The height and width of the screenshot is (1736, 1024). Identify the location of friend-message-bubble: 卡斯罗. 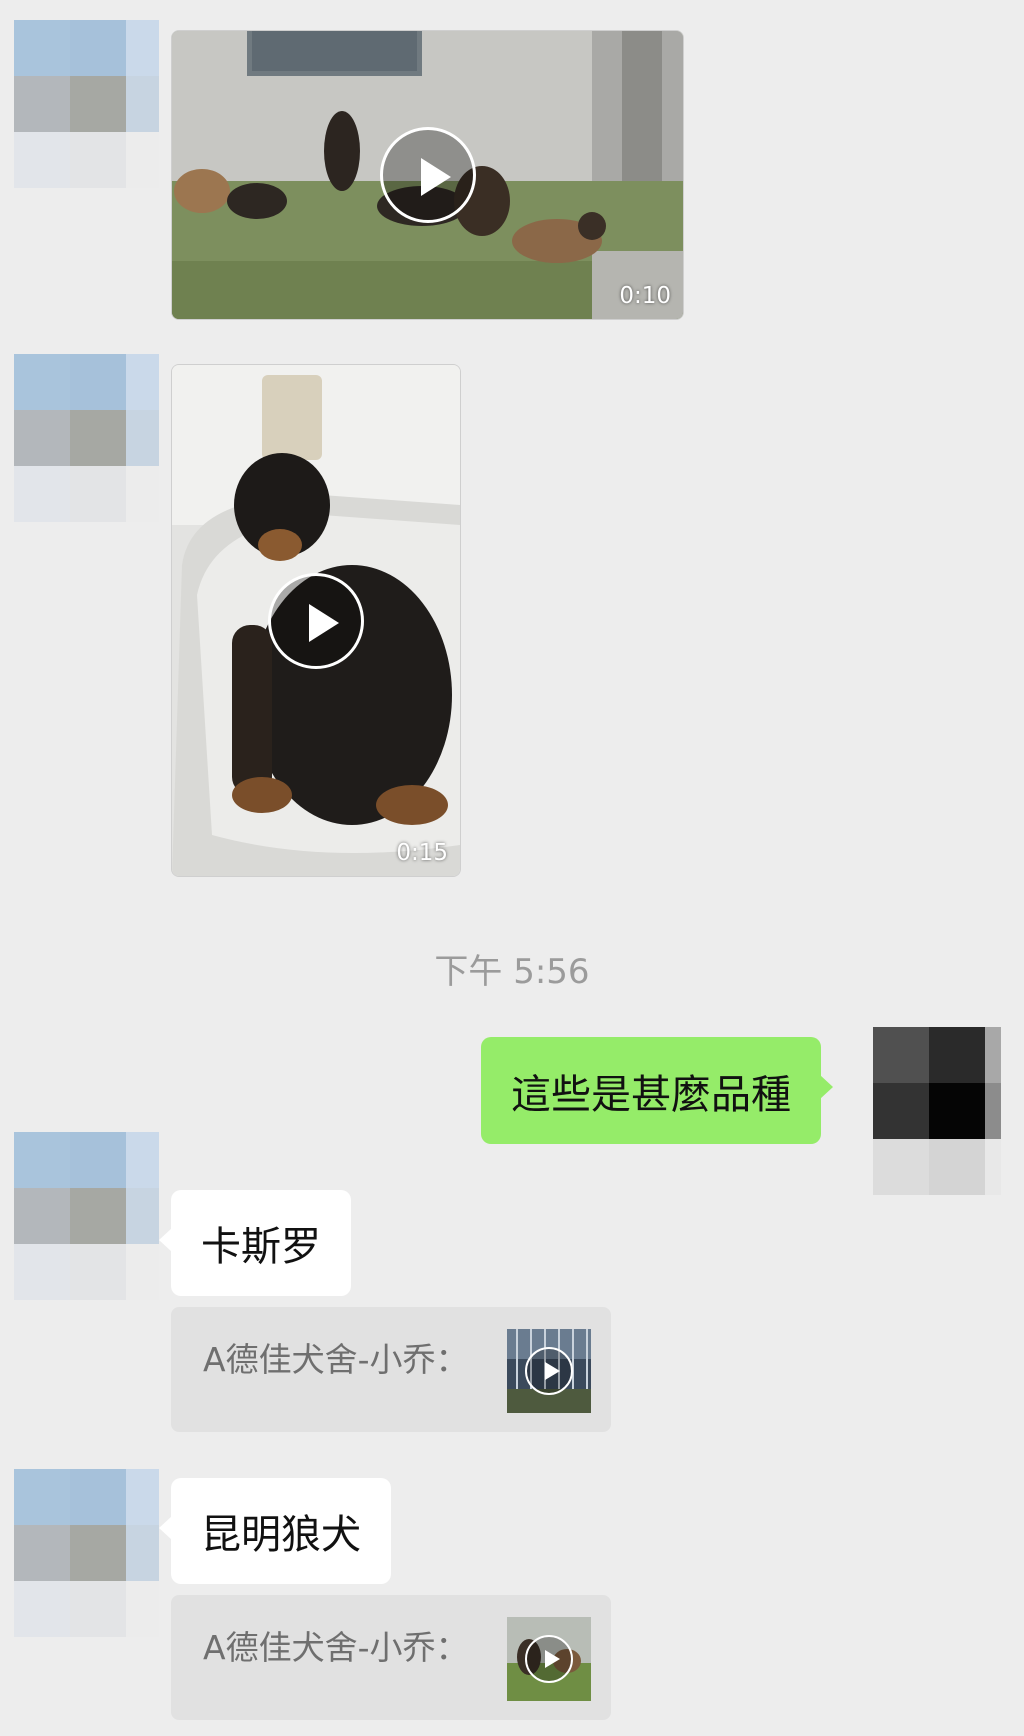
(255, 1243).